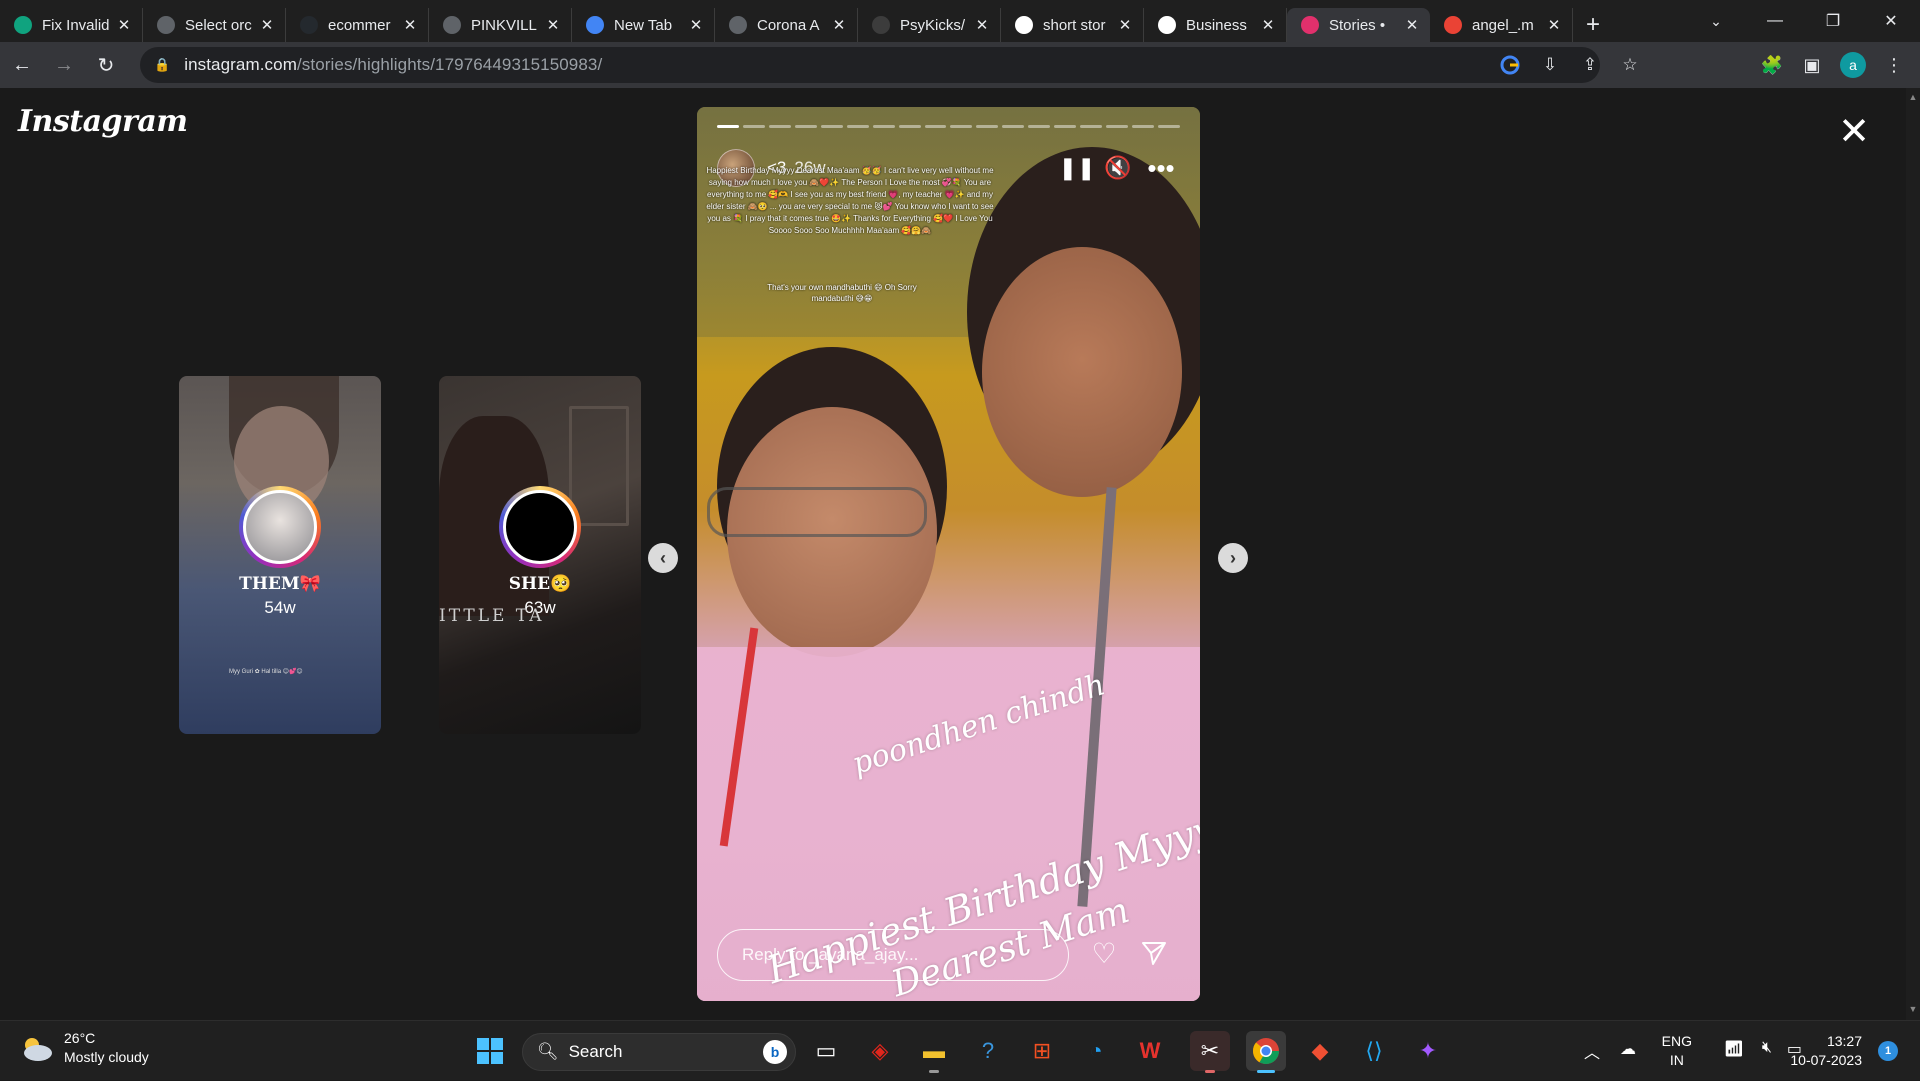 This screenshot has width=1920, height=1081. I want to click on pause-icon: ❚❚, so click(1077, 168).